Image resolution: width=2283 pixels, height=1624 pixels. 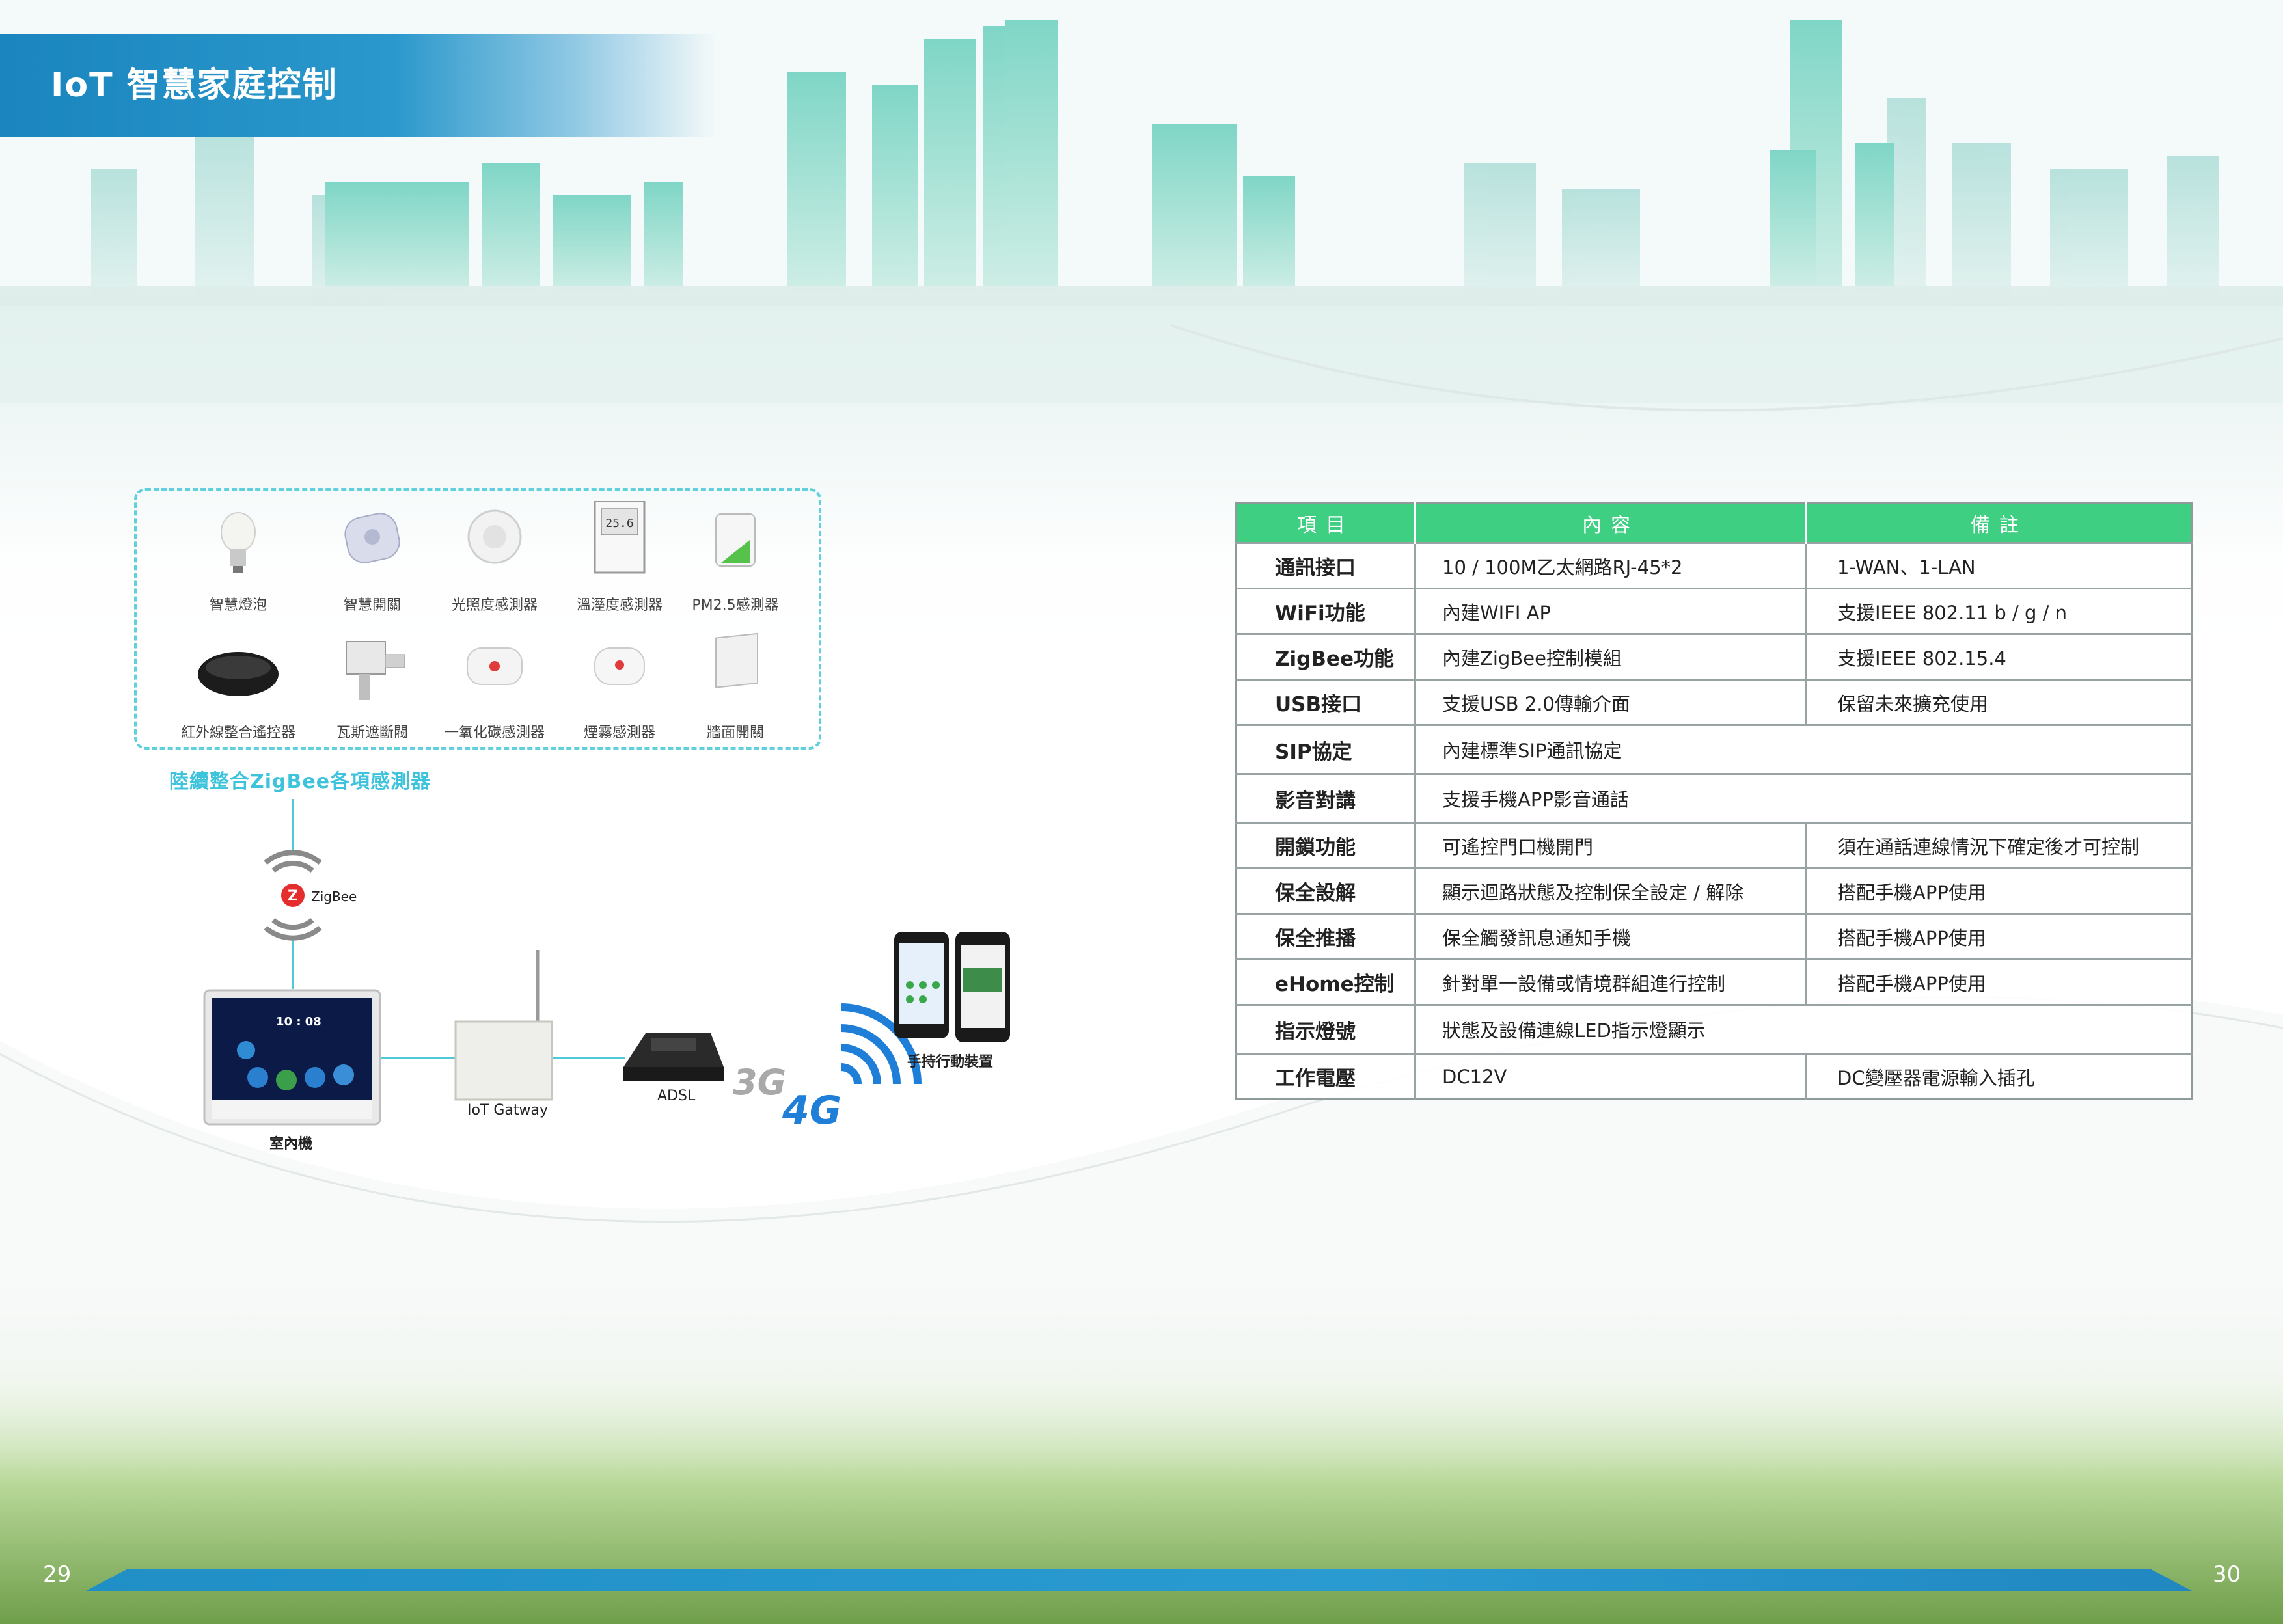 I want to click on row-item: USB接口, so click(x=1326, y=702).